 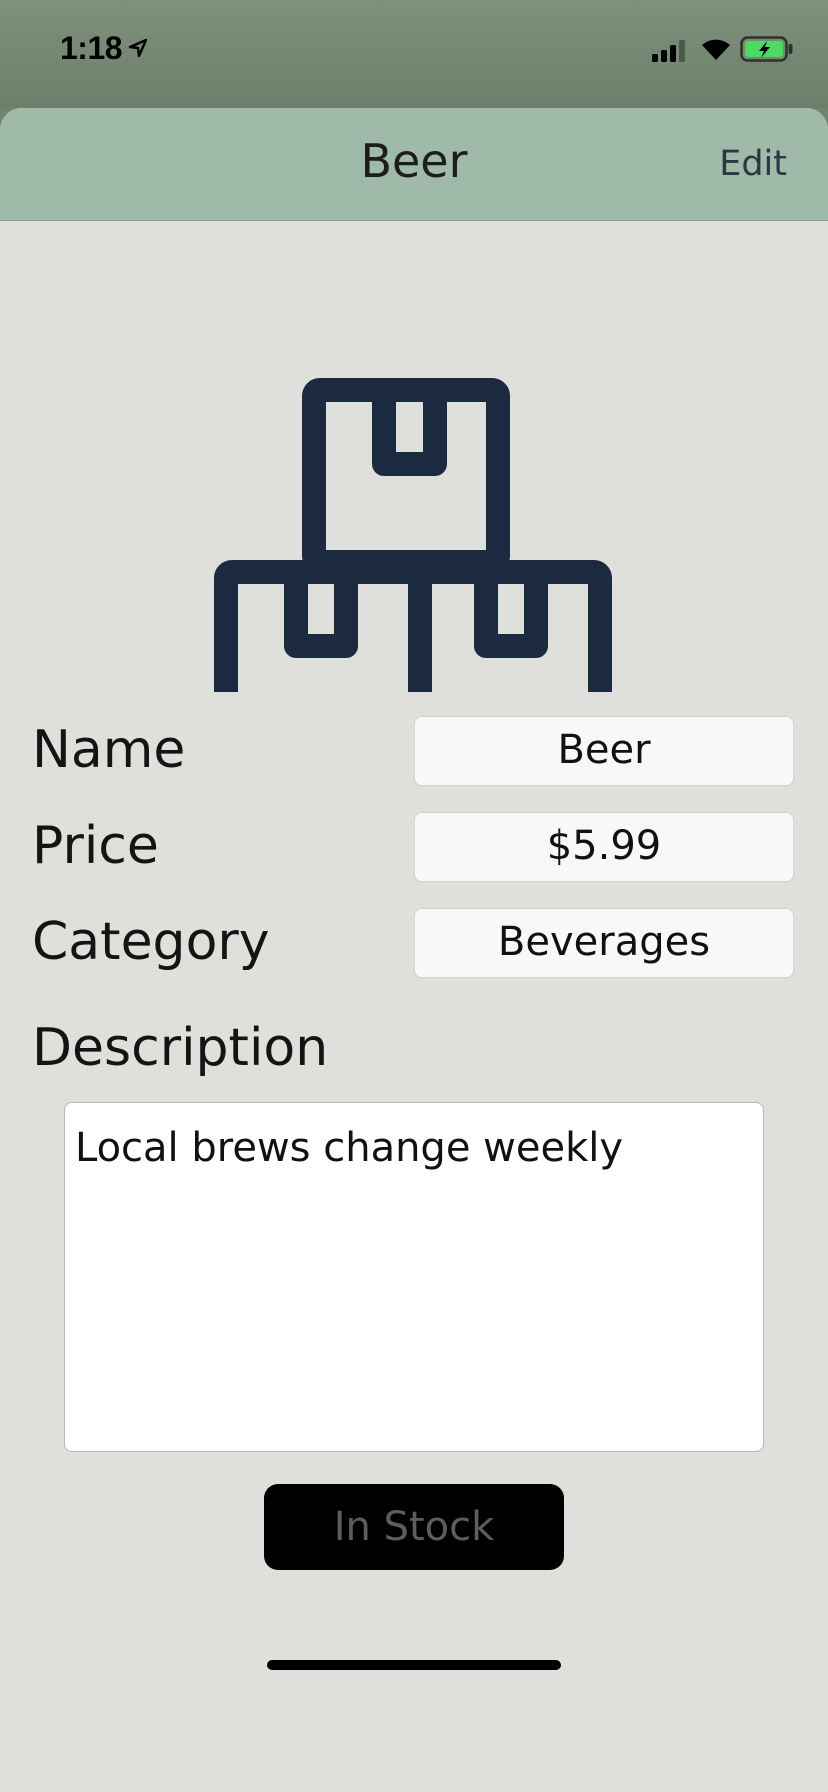 I want to click on description-label: Description, so click(x=180, y=1048).